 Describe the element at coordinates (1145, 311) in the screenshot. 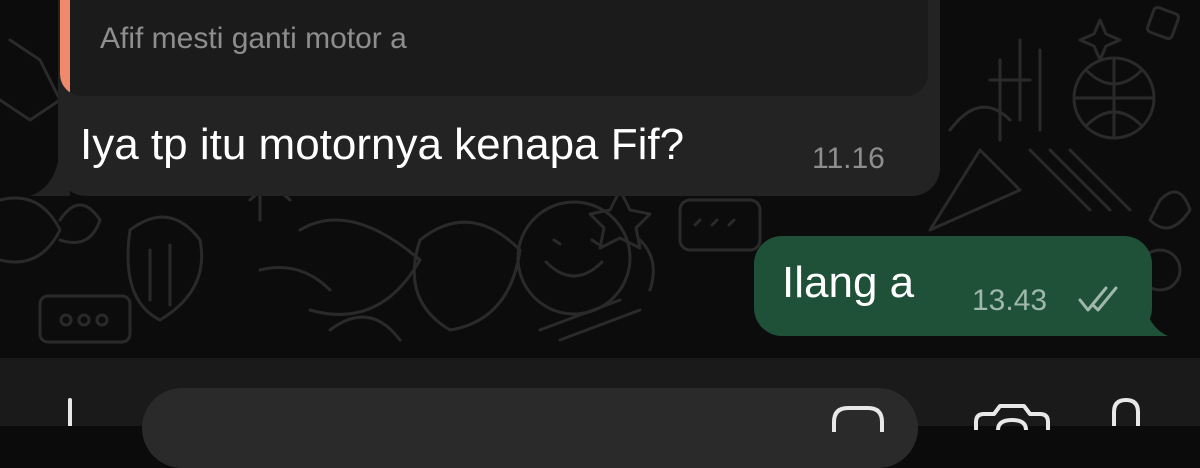

I see `outgoing-bubble-tail` at that location.